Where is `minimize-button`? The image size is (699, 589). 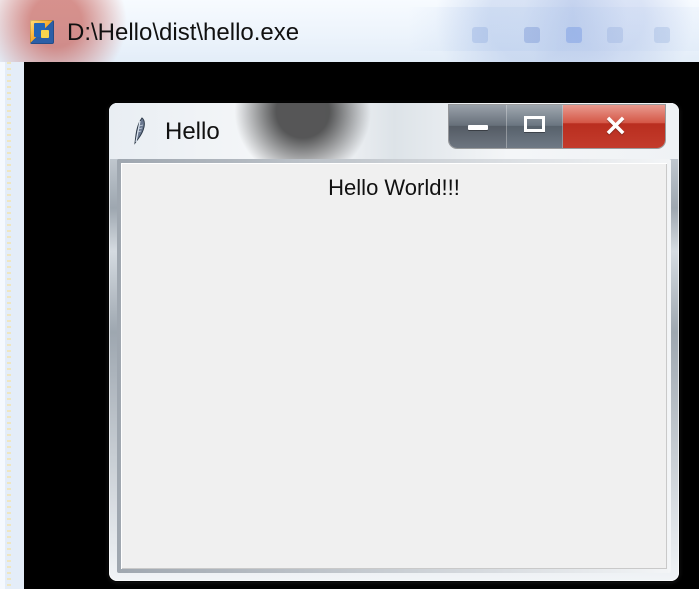 minimize-button is located at coordinates (478, 126).